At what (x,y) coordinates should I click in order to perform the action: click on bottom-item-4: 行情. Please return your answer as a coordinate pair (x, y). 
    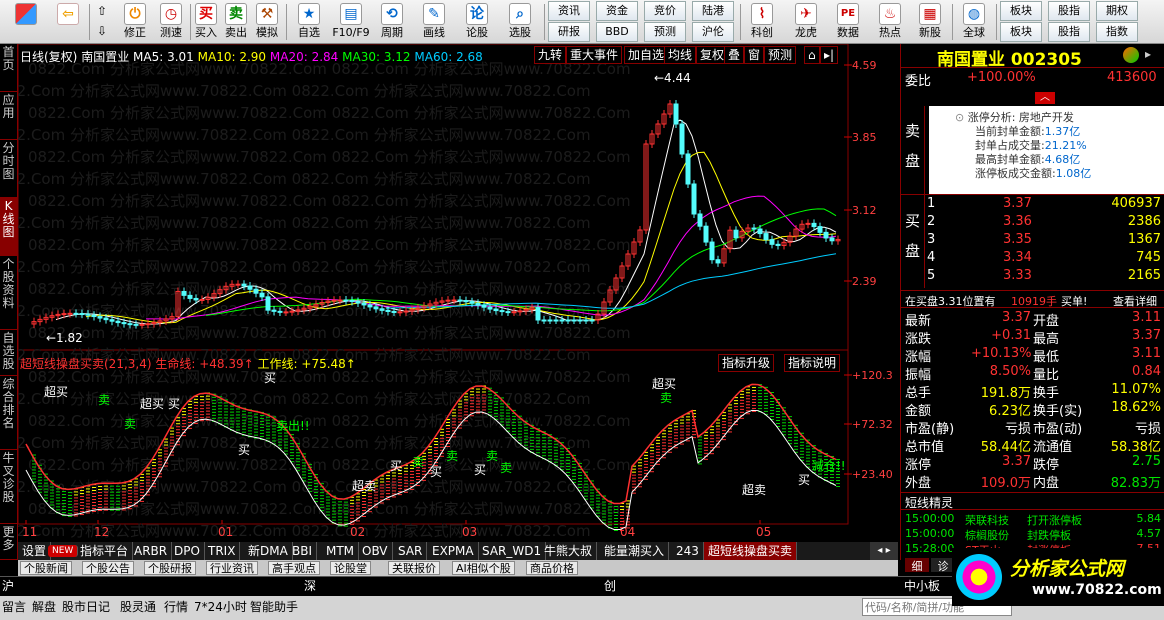
    Looking at the image, I should click on (176, 607).